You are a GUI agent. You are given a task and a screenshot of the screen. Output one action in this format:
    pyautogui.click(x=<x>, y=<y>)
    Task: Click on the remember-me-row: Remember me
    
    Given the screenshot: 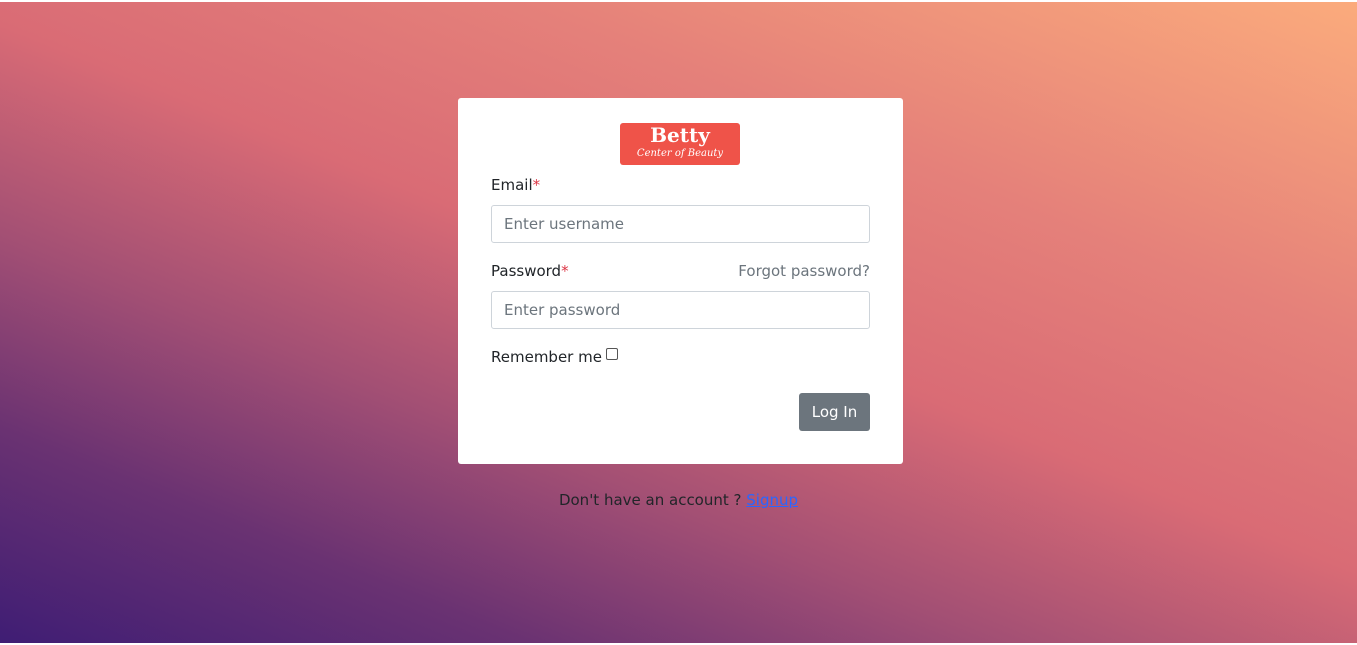 What is the action you would take?
    pyautogui.click(x=554, y=357)
    